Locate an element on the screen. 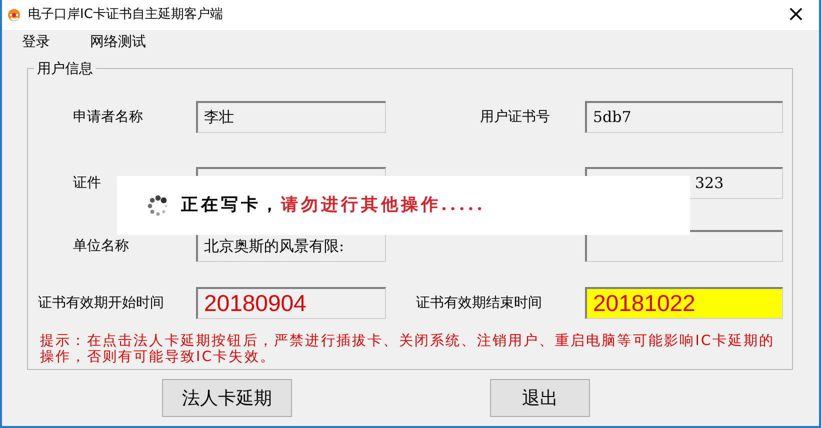 The width and height of the screenshot is (821, 428). spinner-icon is located at coordinates (158, 205).